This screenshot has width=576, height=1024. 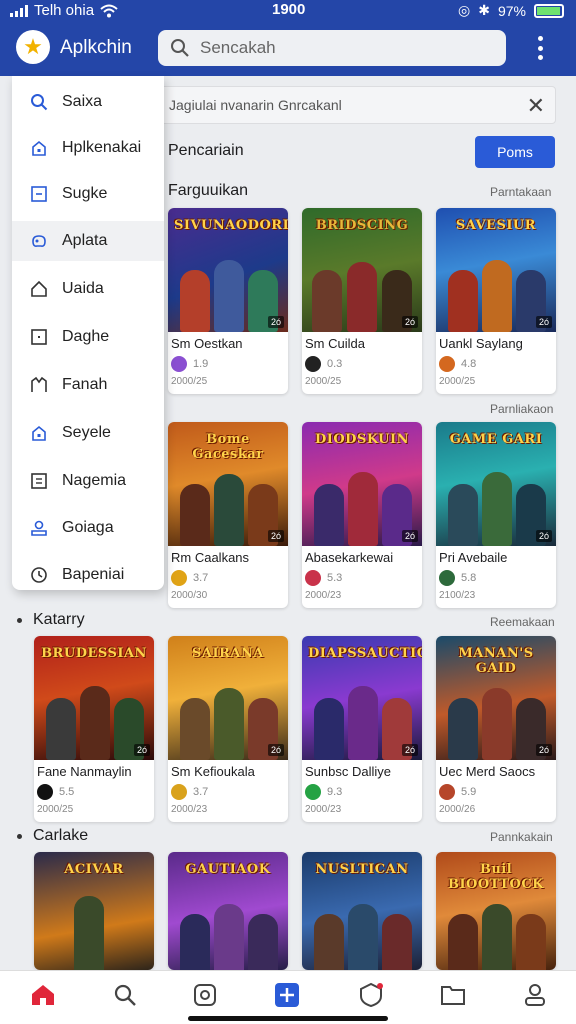 I want to click on drawer-item-saixa: Saixa, so click(x=88, y=102).